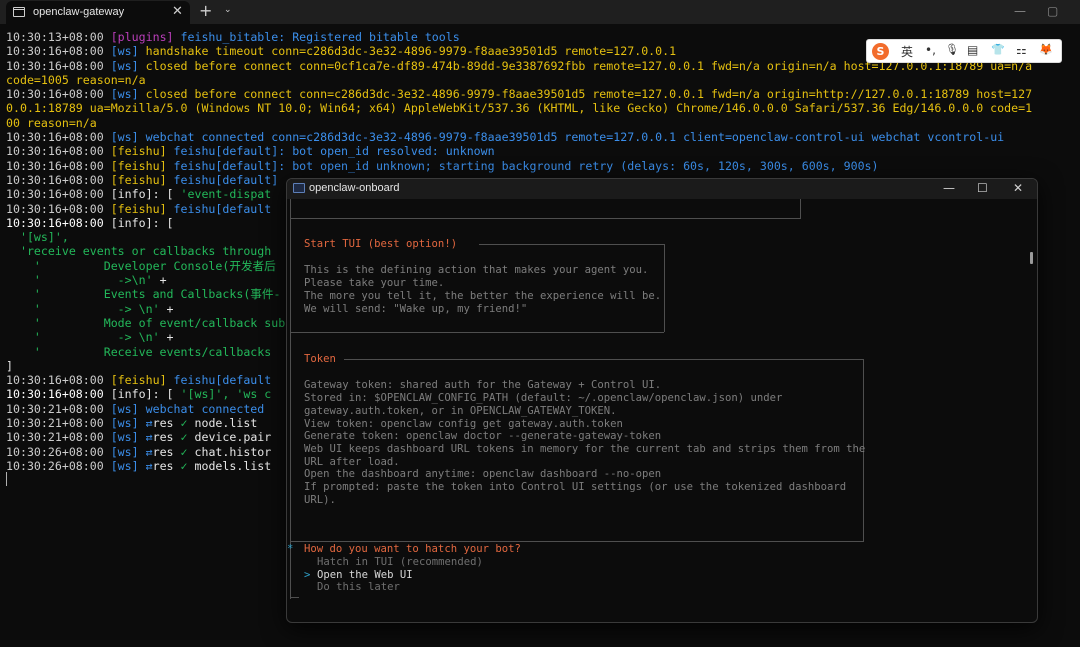 This screenshot has height=647, width=1080. Describe the element at coordinates (998, 49) in the screenshot. I see `skin-icon: 👕` at that location.